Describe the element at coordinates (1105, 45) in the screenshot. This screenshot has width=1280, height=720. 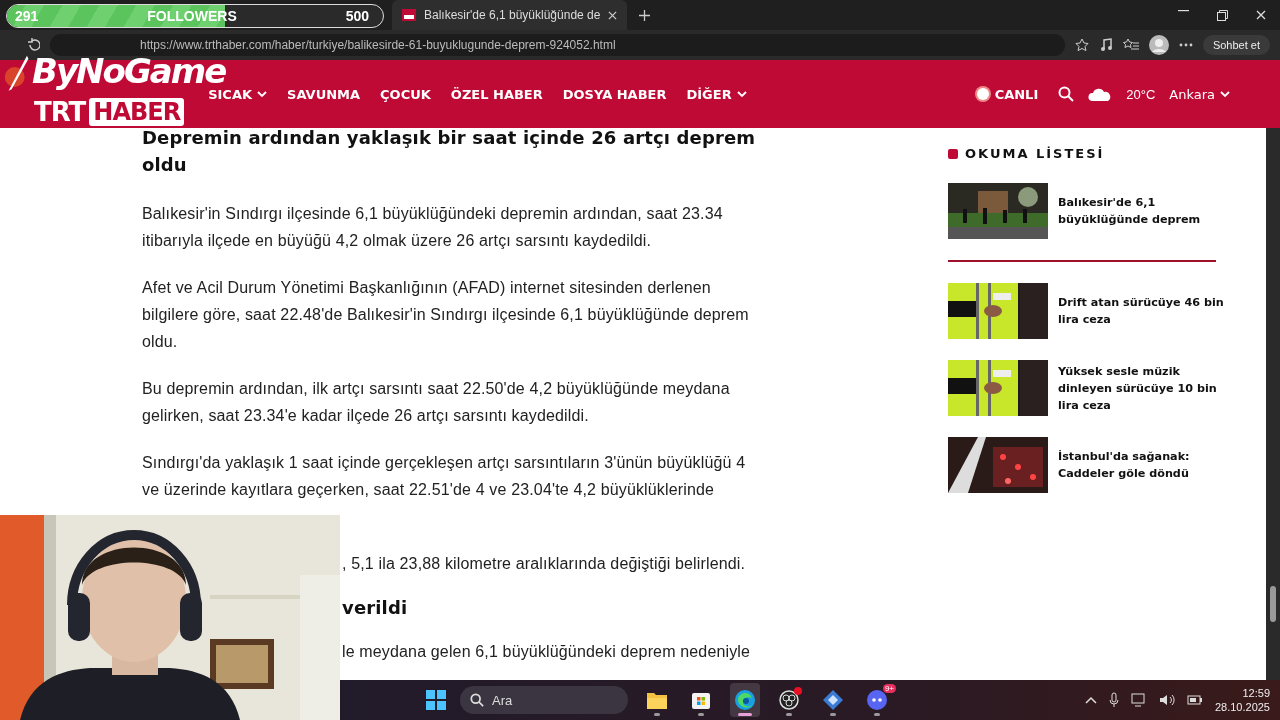
I see `music-icon` at that location.